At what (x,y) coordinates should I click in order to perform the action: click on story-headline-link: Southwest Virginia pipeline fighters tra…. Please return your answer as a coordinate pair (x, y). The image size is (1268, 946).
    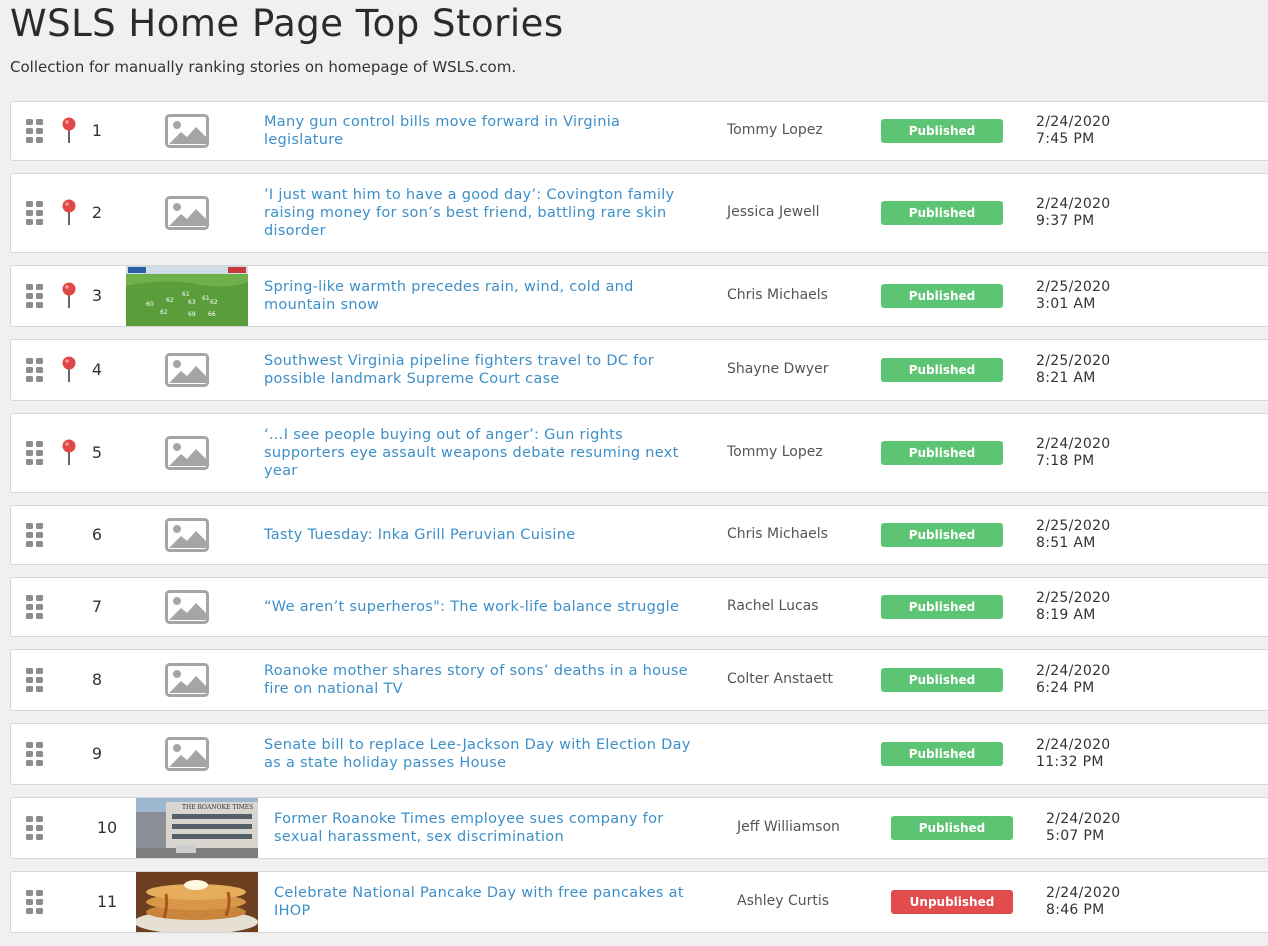
    Looking at the image, I should click on (484, 370).